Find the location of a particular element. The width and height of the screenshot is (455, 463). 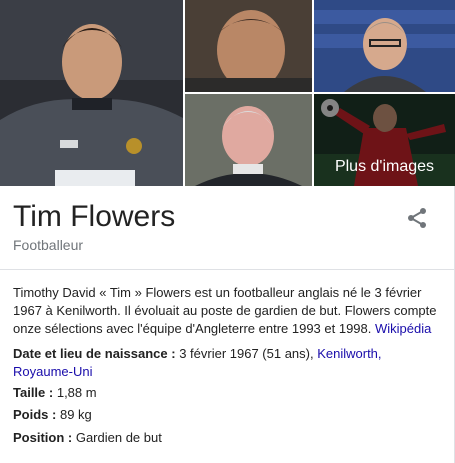

fact-position-value: Gardien de but is located at coordinates (118, 437).